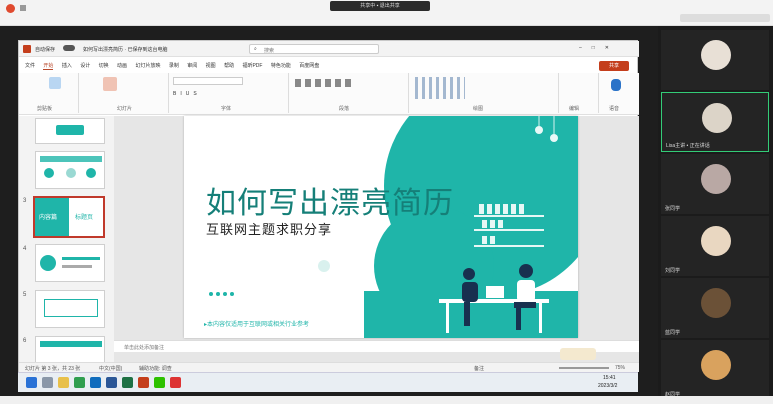 The width and height of the screenshot is (773, 404). What do you see at coordinates (159, 382) in the screenshot?
I see `wechat-icon` at bounding box center [159, 382].